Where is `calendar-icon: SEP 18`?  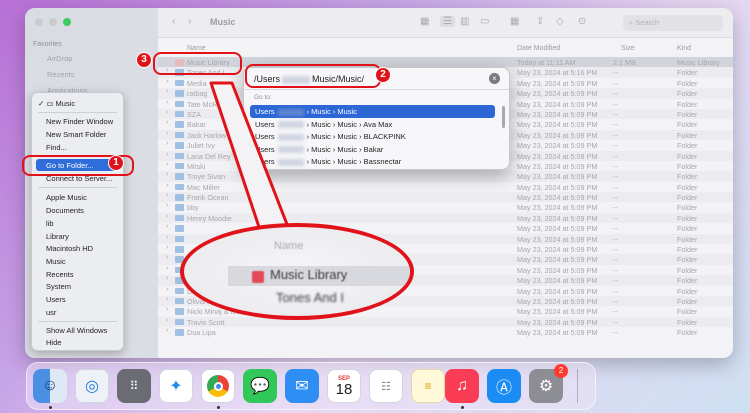 calendar-icon: SEP 18 is located at coordinates (344, 386).